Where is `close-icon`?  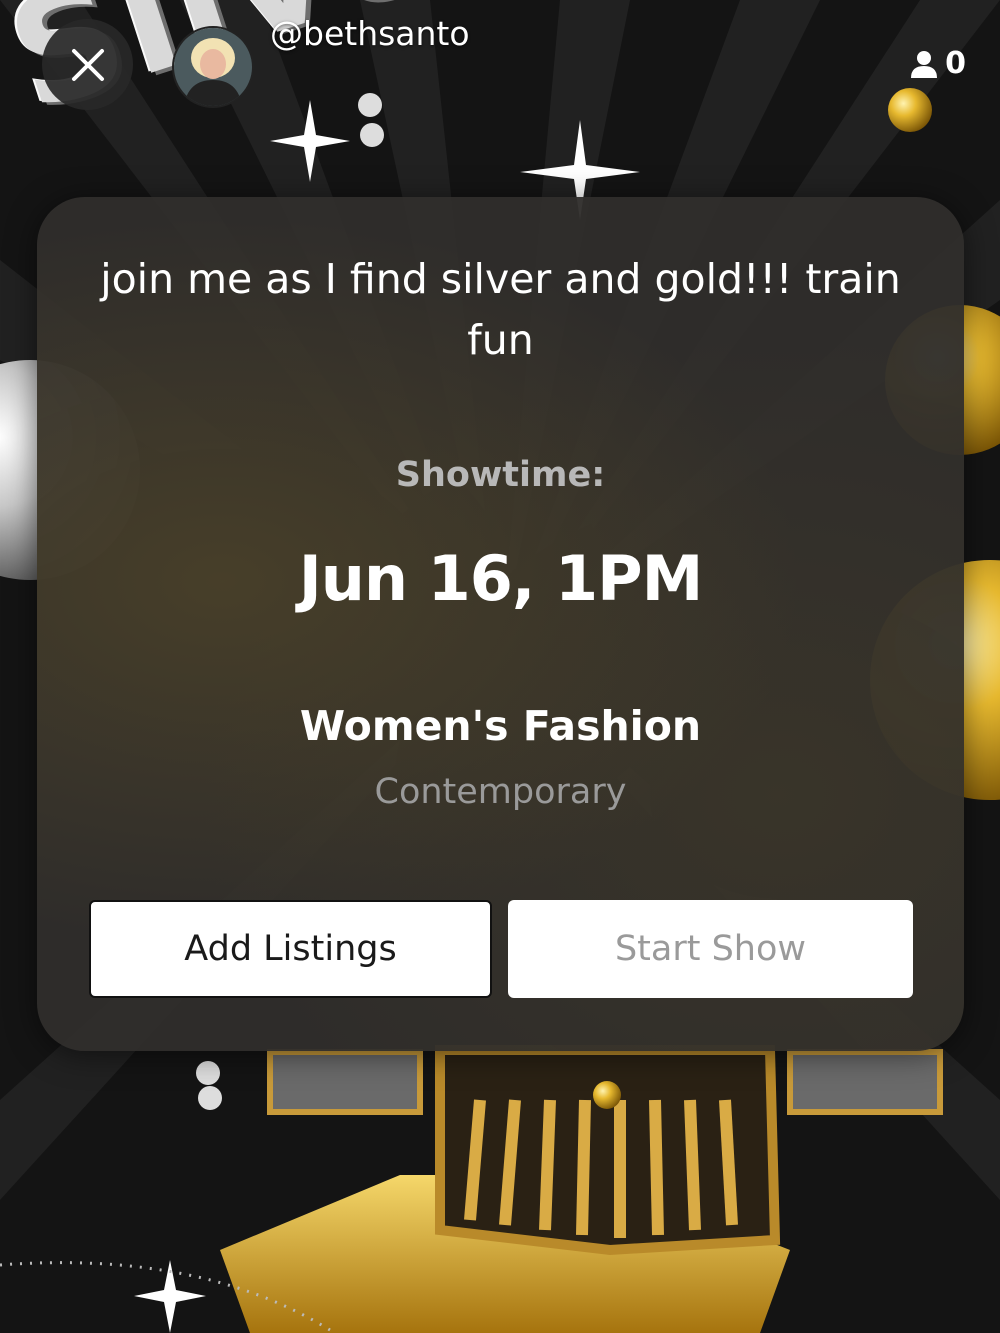 close-icon is located at coordinates (87, 64).